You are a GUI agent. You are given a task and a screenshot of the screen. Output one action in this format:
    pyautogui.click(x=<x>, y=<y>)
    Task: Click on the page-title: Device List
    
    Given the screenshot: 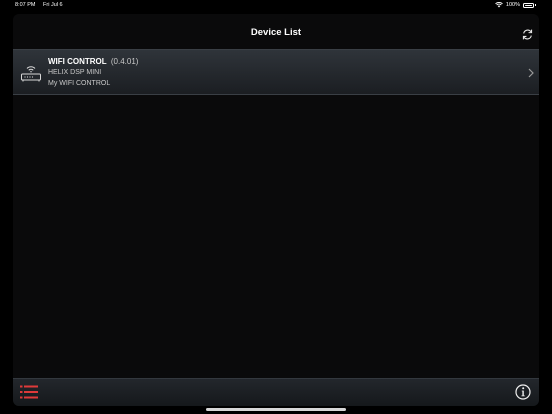 What is the action you would take?
    pyautogui.click(x=276, y=32)
    